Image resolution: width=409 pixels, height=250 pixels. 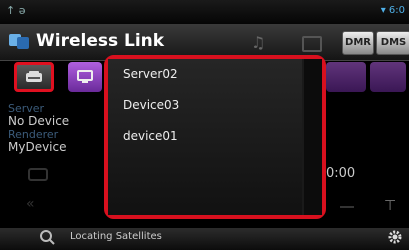 I want to click on status-icons: ↑ ə, so click(x=16, y=10).